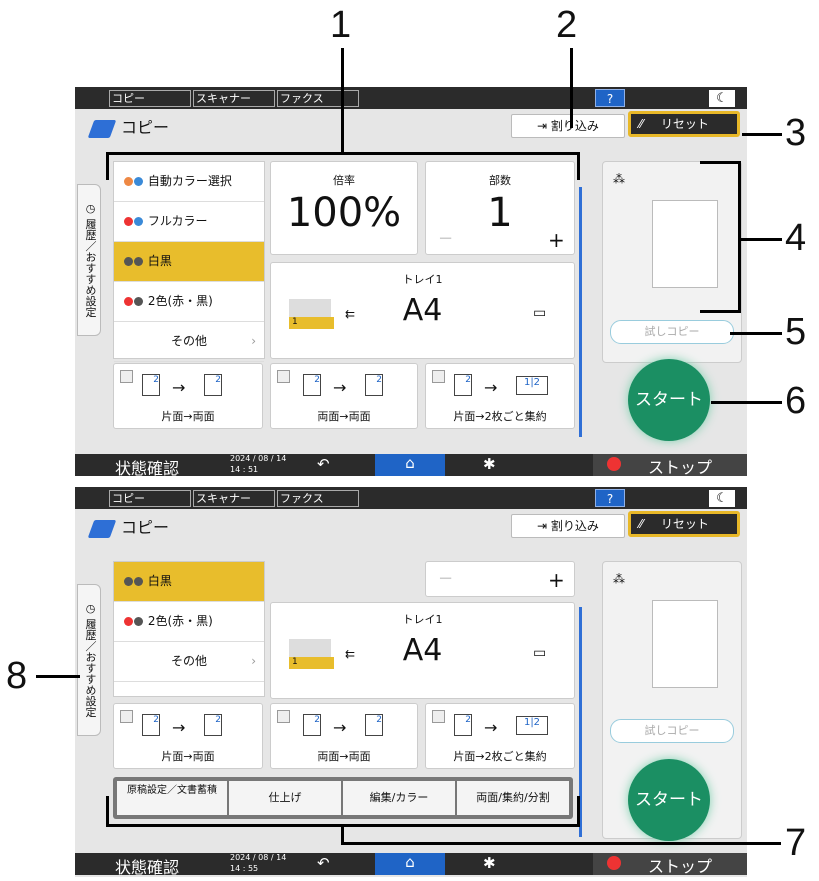  I want to click on color-mode-list: 自動カラー選択 フルカラー 白黒 2色(赤・黒) その他 ›, so click(189, 261).